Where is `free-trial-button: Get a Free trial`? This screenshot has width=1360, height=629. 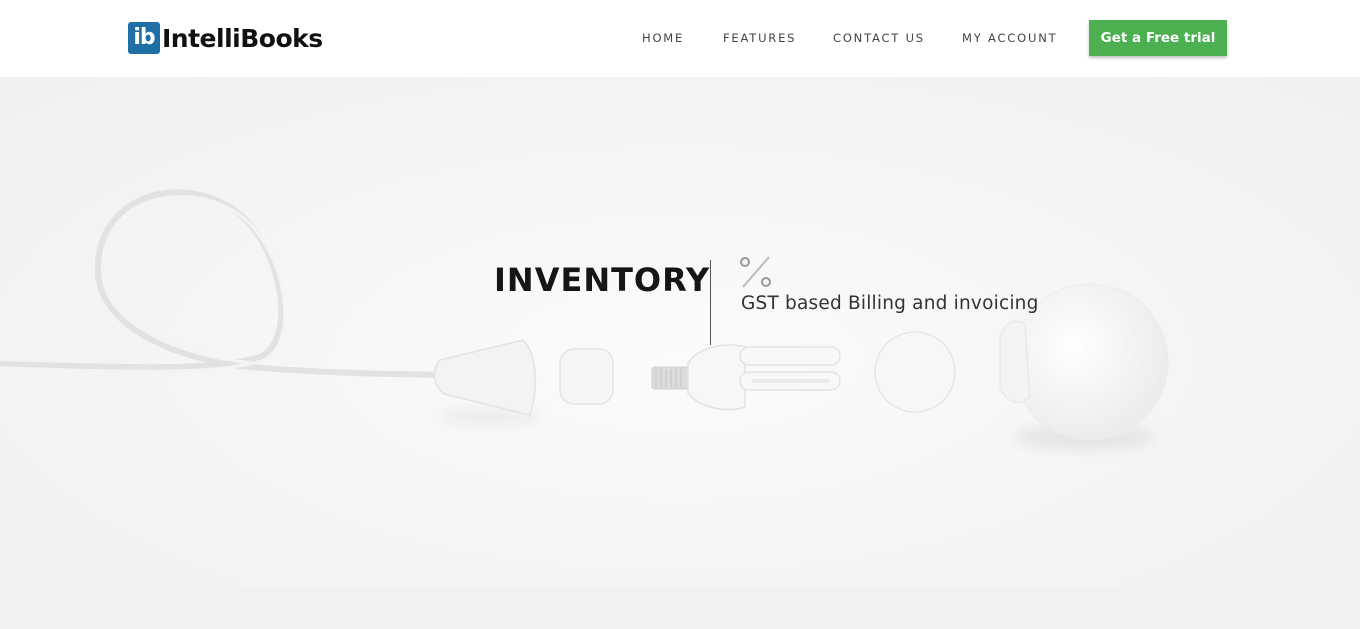
free-trial-button: Get a Free trial is located at coordinates (1158, 38).